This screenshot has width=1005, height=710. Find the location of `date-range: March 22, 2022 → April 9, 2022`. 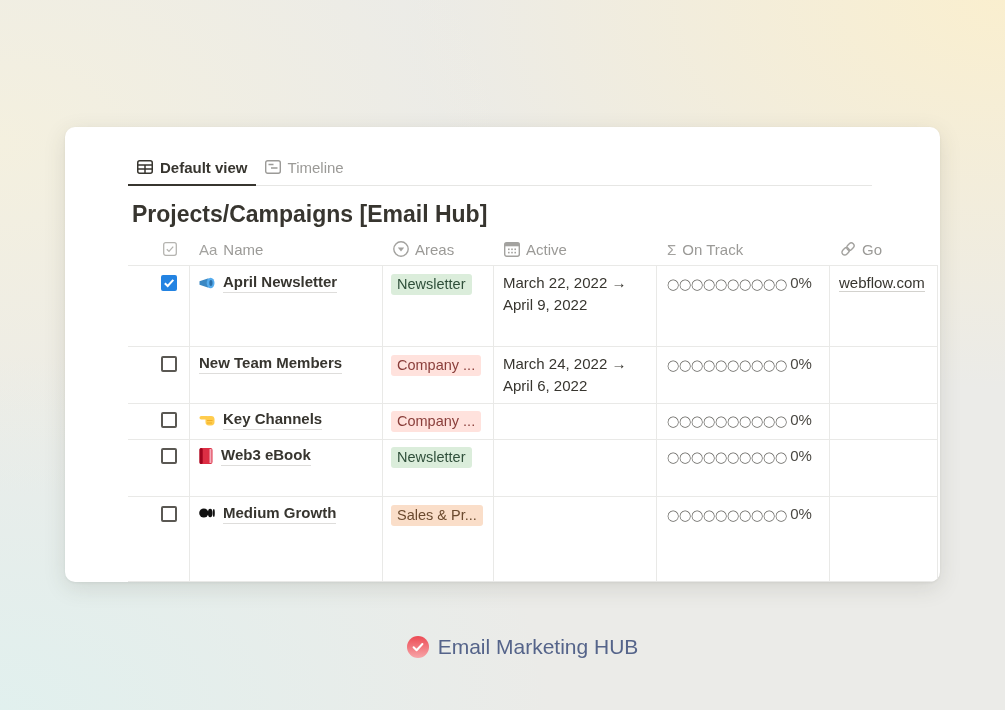

date-range: March 22, 2022 → April 9, 2022 is located at coordinates (565, 294).